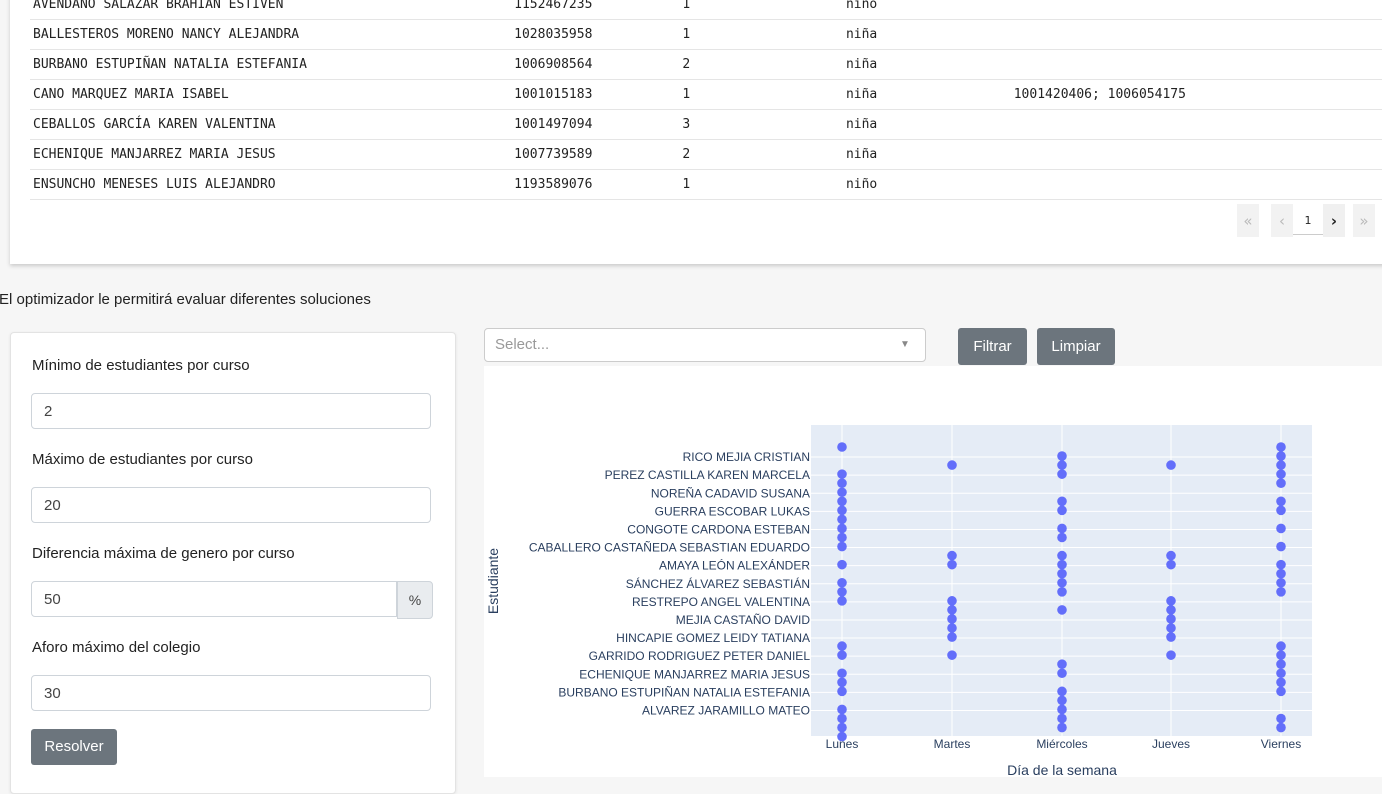 The height and width of the screenshot is (794, 1382). What do you see at coordinates (718, 583) in the screenshot?
I see `y-tick-label: SÁNCHEZ ÁLVAREZ SEBASTIÁN` at bounding box center [718, 583].